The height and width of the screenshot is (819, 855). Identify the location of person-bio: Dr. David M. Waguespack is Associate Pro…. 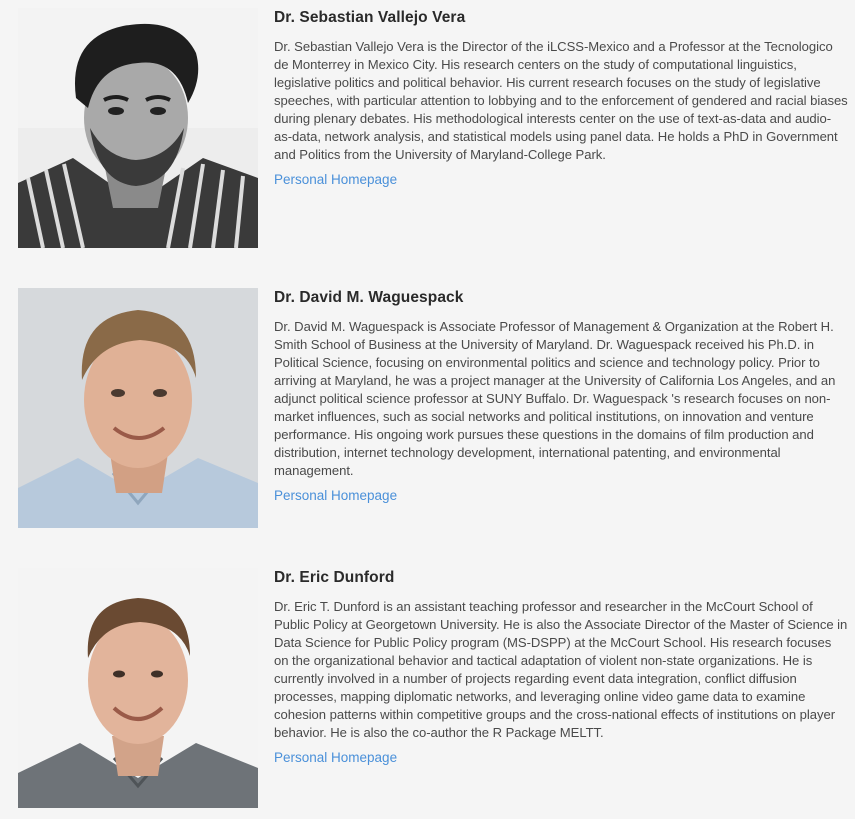
(555, 398).